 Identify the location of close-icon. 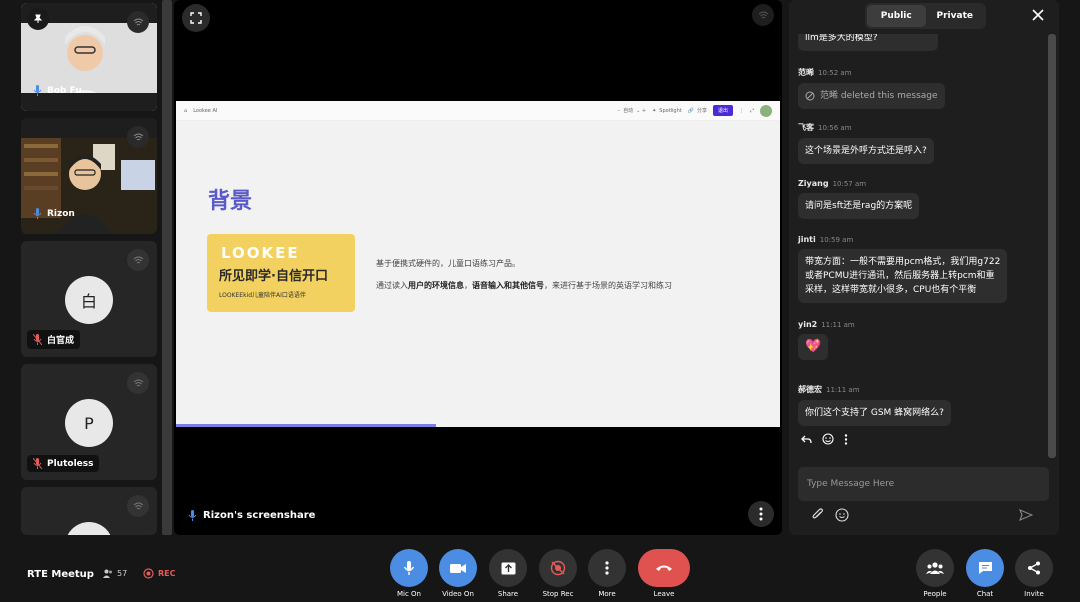
(1038, 15).